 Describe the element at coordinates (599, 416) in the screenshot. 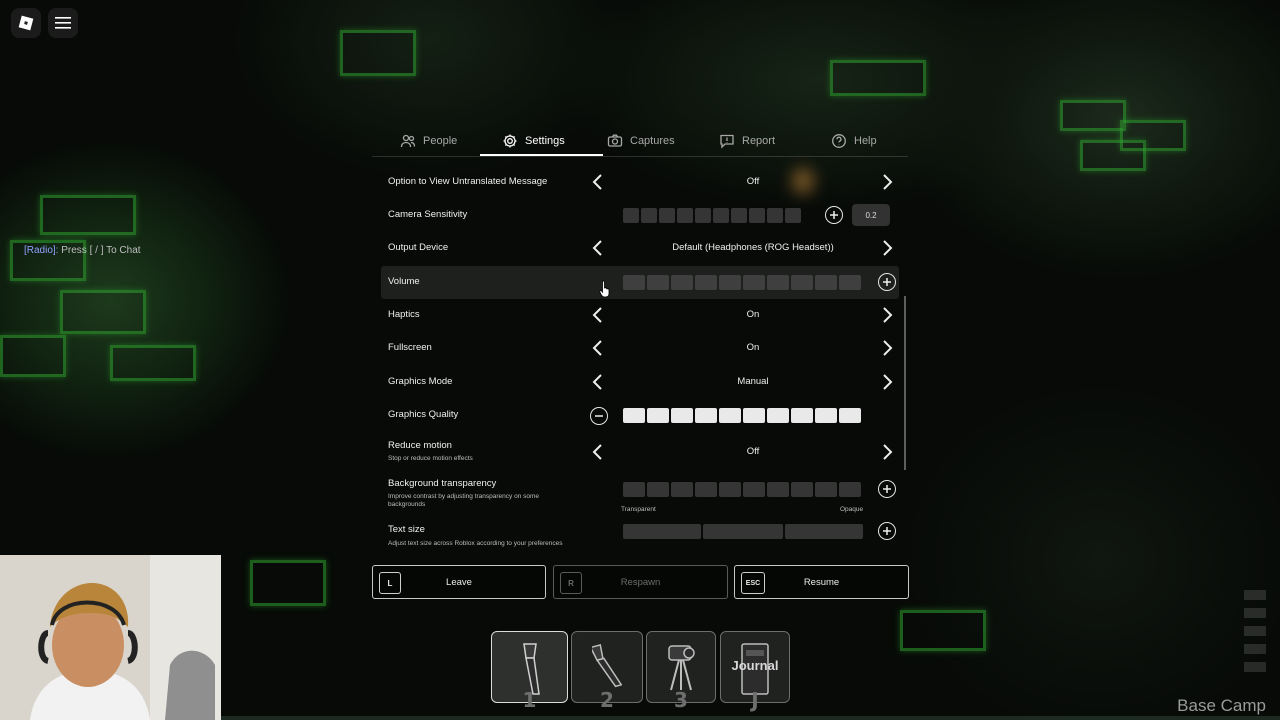

I see `decrease-button` at that location.